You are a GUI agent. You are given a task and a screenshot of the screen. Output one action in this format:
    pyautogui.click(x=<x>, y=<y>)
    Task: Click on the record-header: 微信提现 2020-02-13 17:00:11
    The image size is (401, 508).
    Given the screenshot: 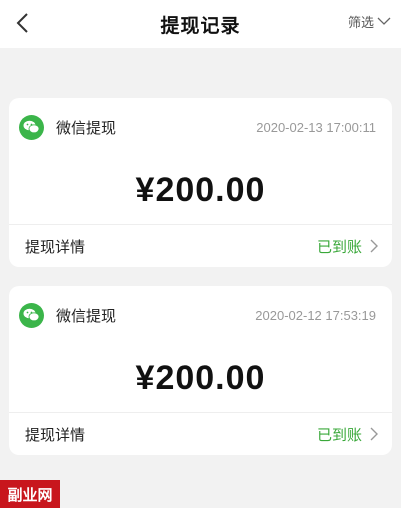 What is the action you would take?
    pyautogui.click(x=200, y=127)
    